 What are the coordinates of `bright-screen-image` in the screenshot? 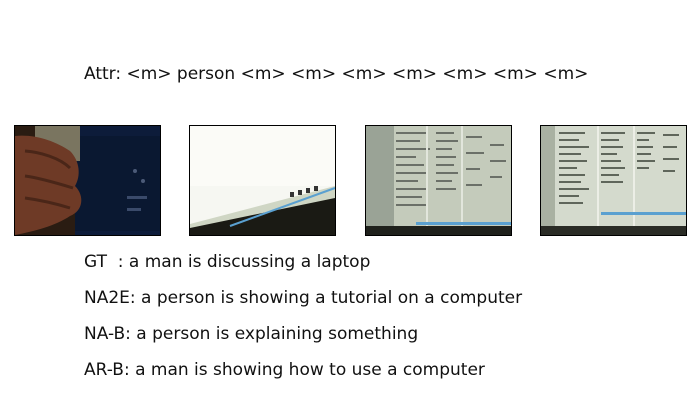 It's located at (262, 180).